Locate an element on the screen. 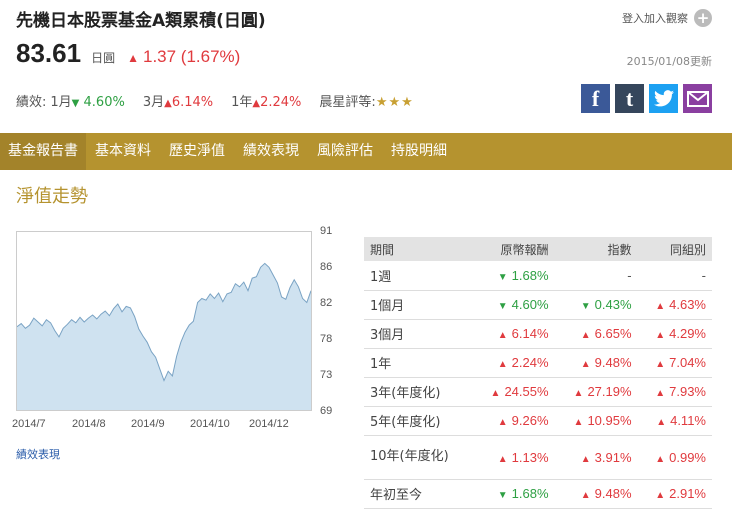 This screenshot has width=732, height=523. nav-chart-svg is located at coordinates (164, 336).